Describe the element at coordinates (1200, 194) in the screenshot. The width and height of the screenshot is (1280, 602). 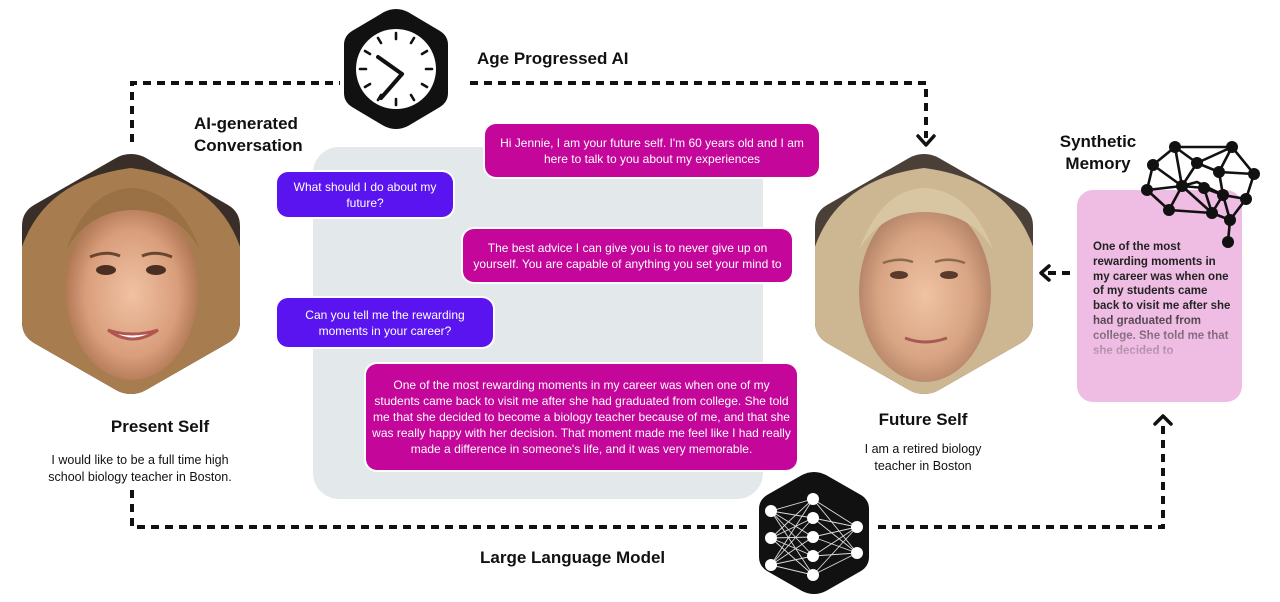
I see `brain-network-icon` at that location.